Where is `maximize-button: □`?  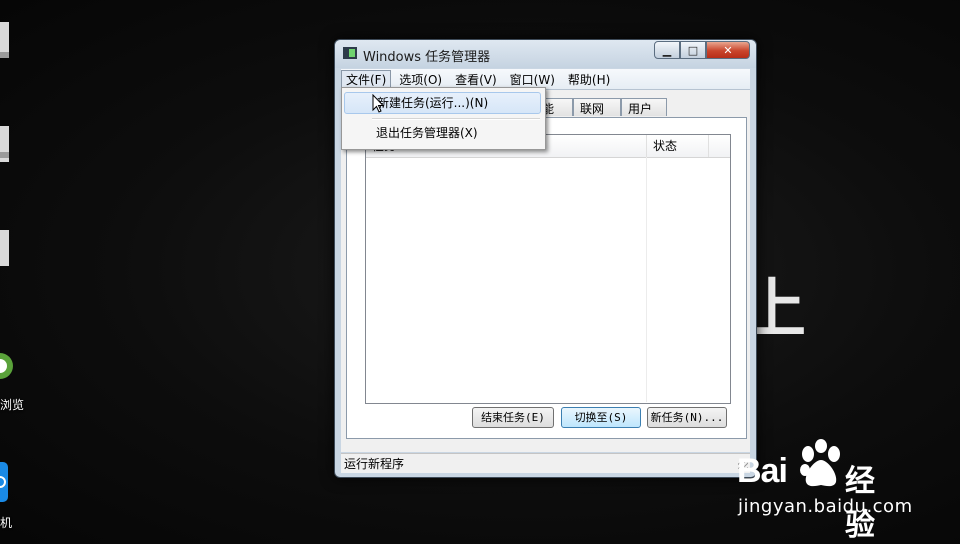
maximize-button: □ is located at coordinates (693, 50).